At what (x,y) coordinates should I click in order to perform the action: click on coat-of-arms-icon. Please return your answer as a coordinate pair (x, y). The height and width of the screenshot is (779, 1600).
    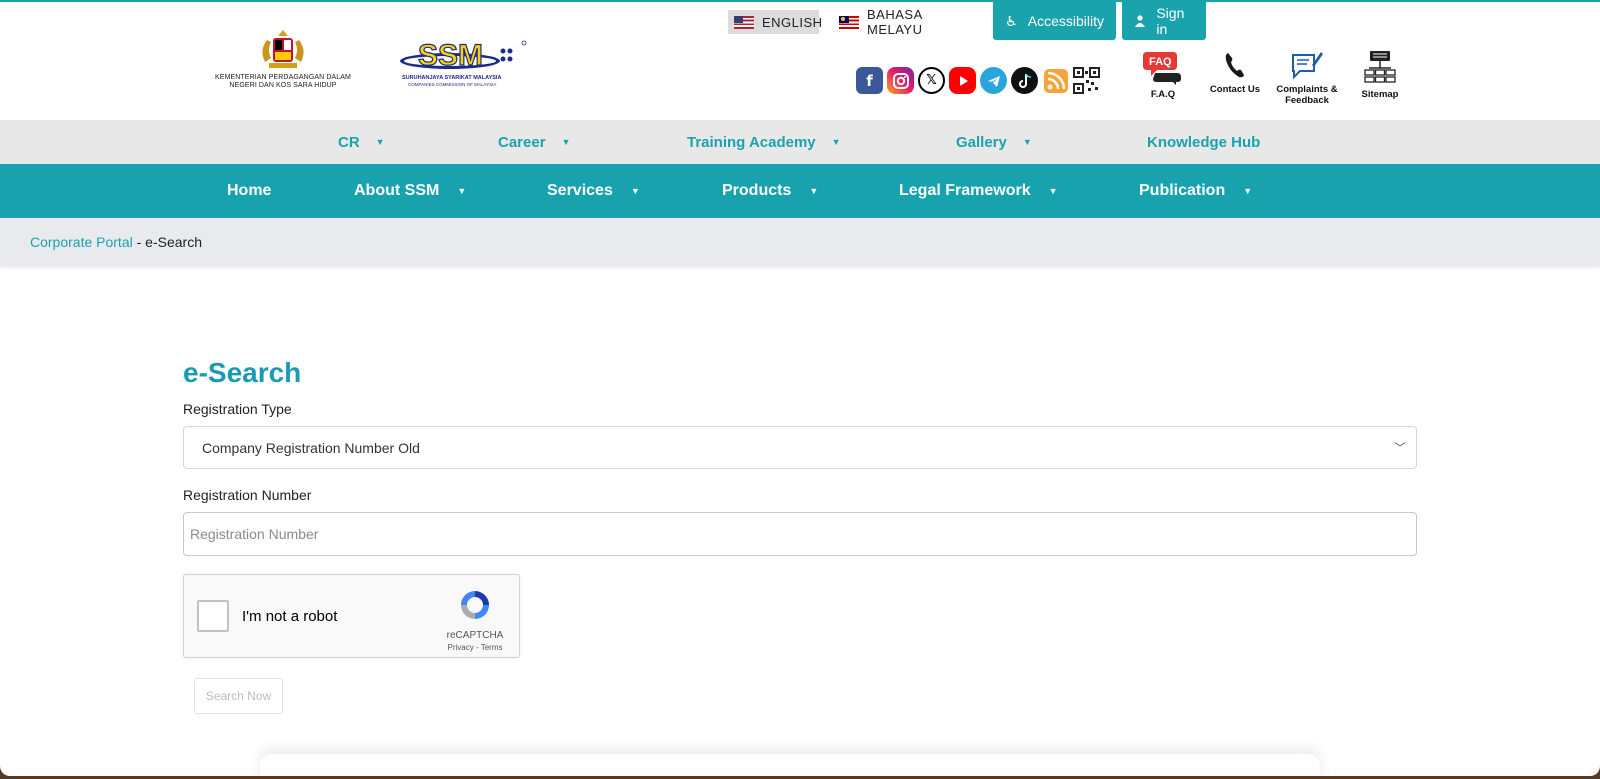
    Looking at the image, I should click on (283, 49).